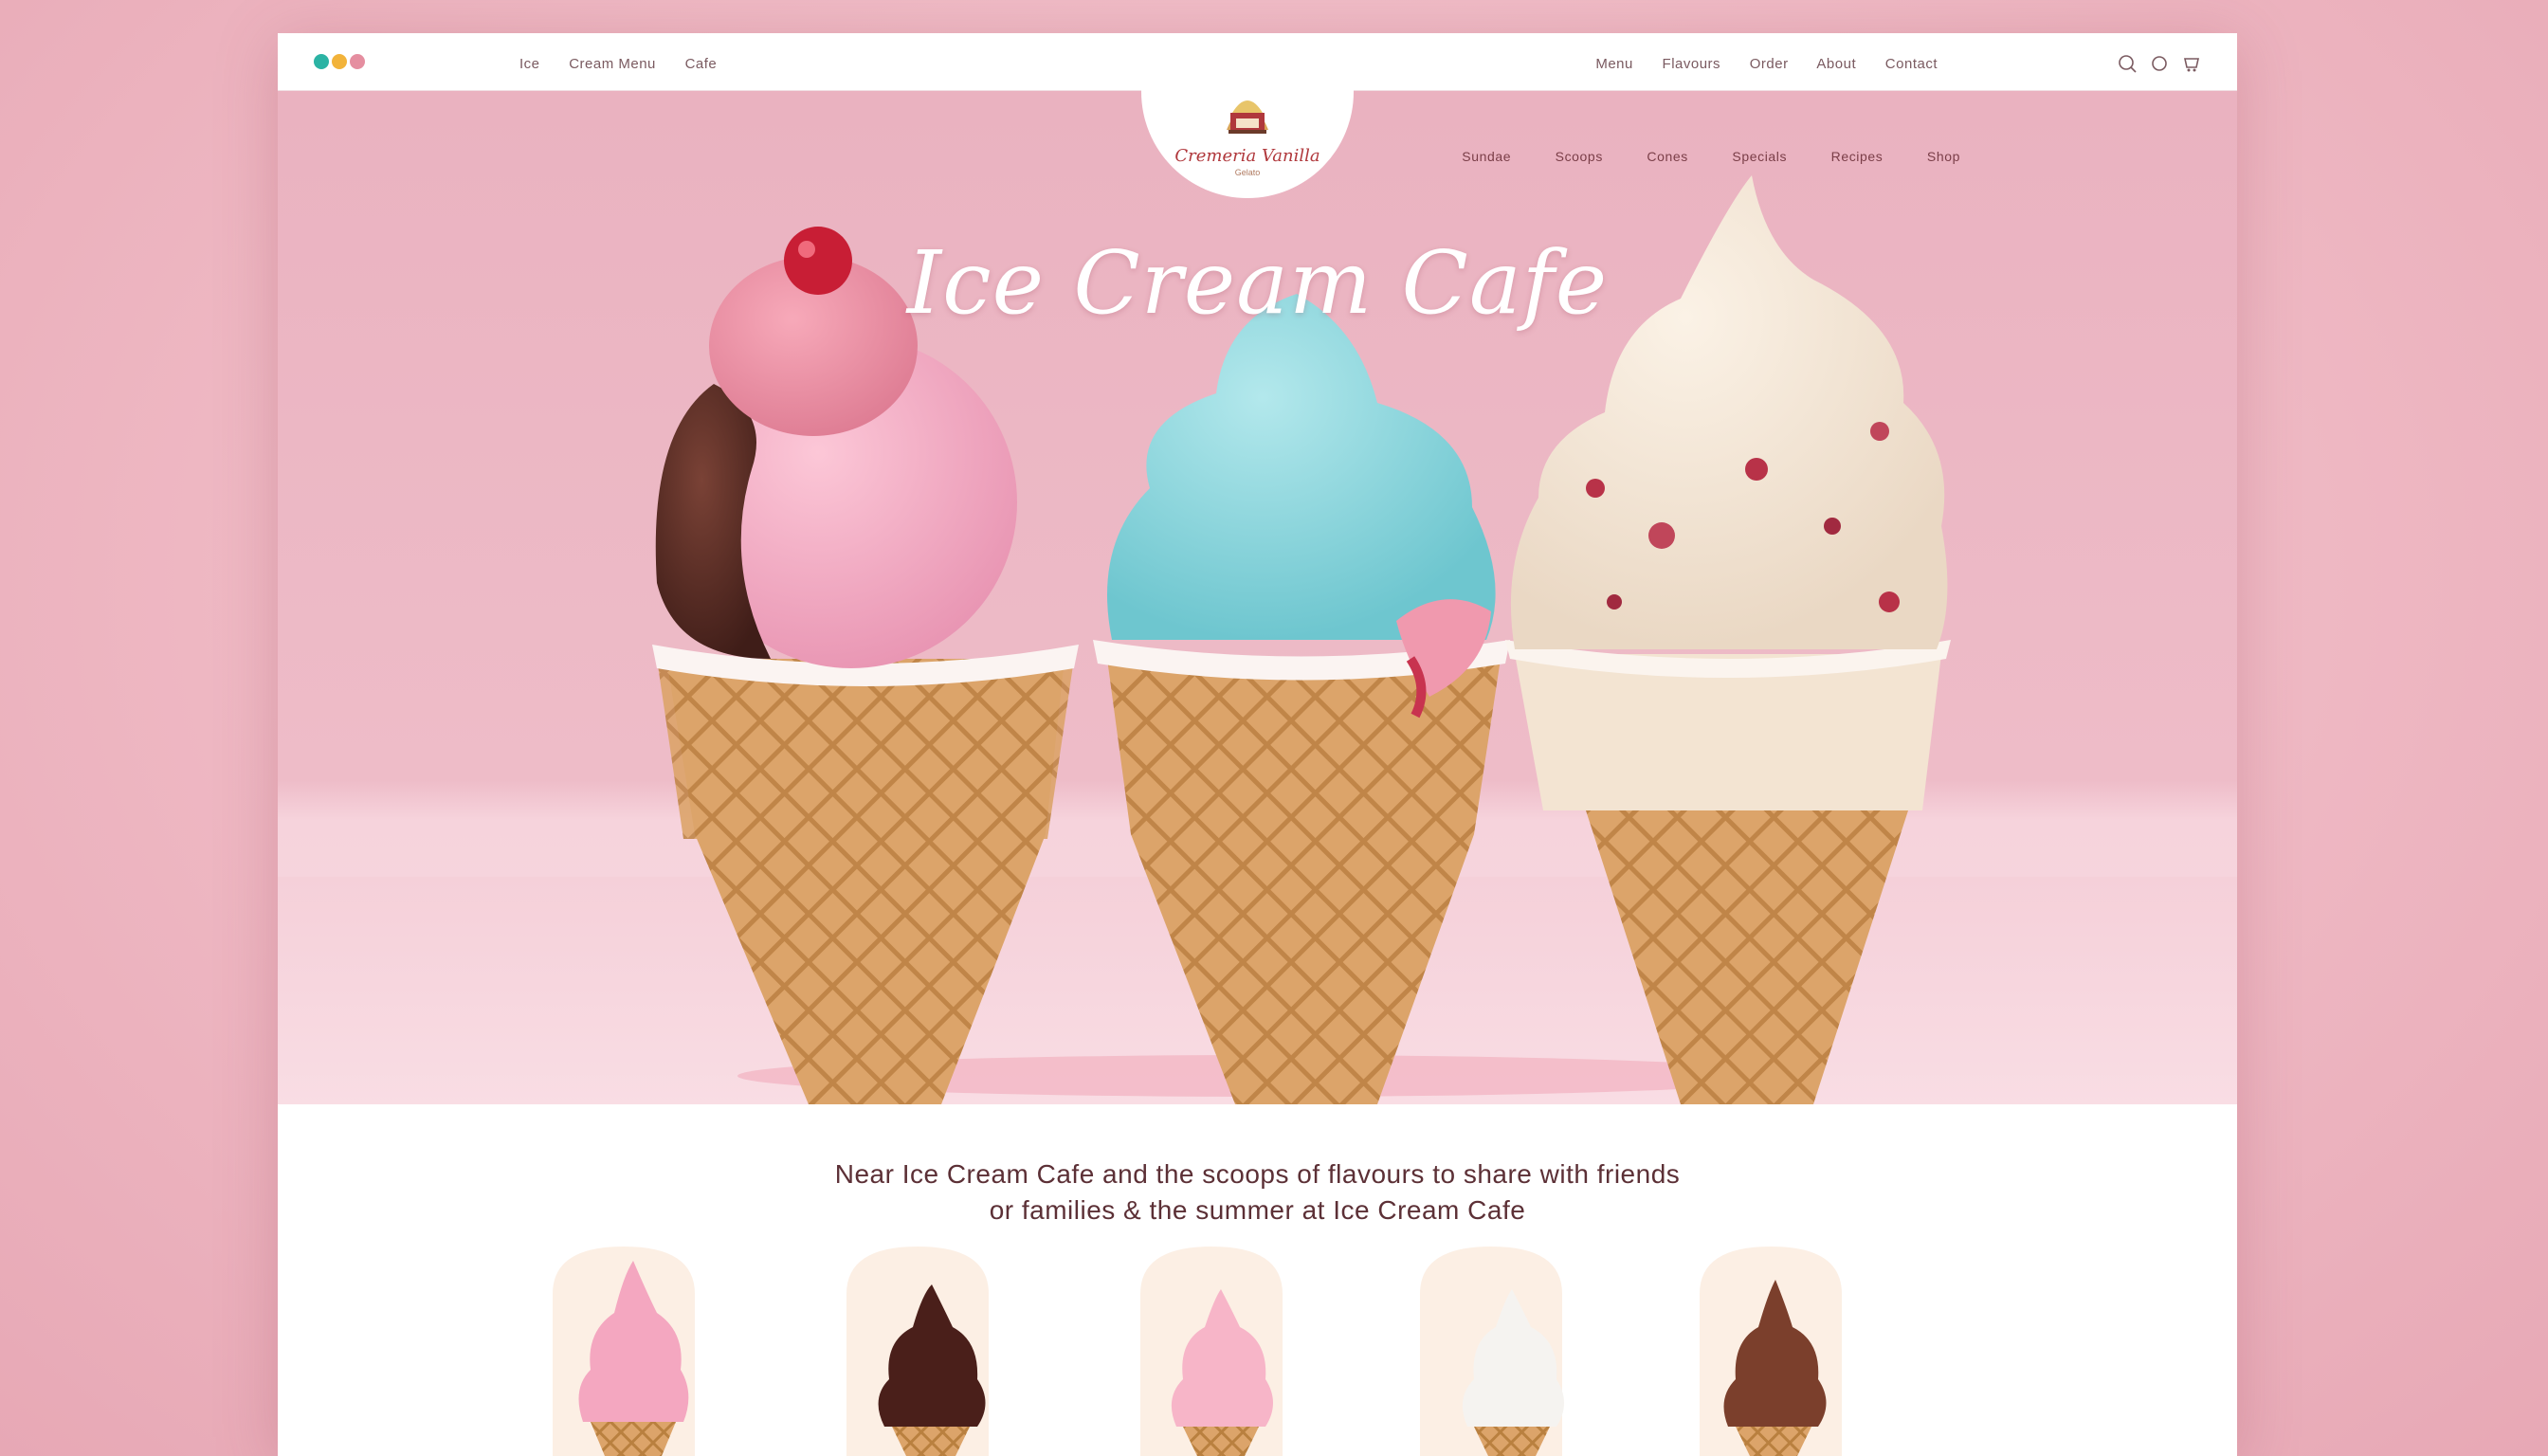  I want to click on logo-subtitle: Gelato, so click(1247, 172).